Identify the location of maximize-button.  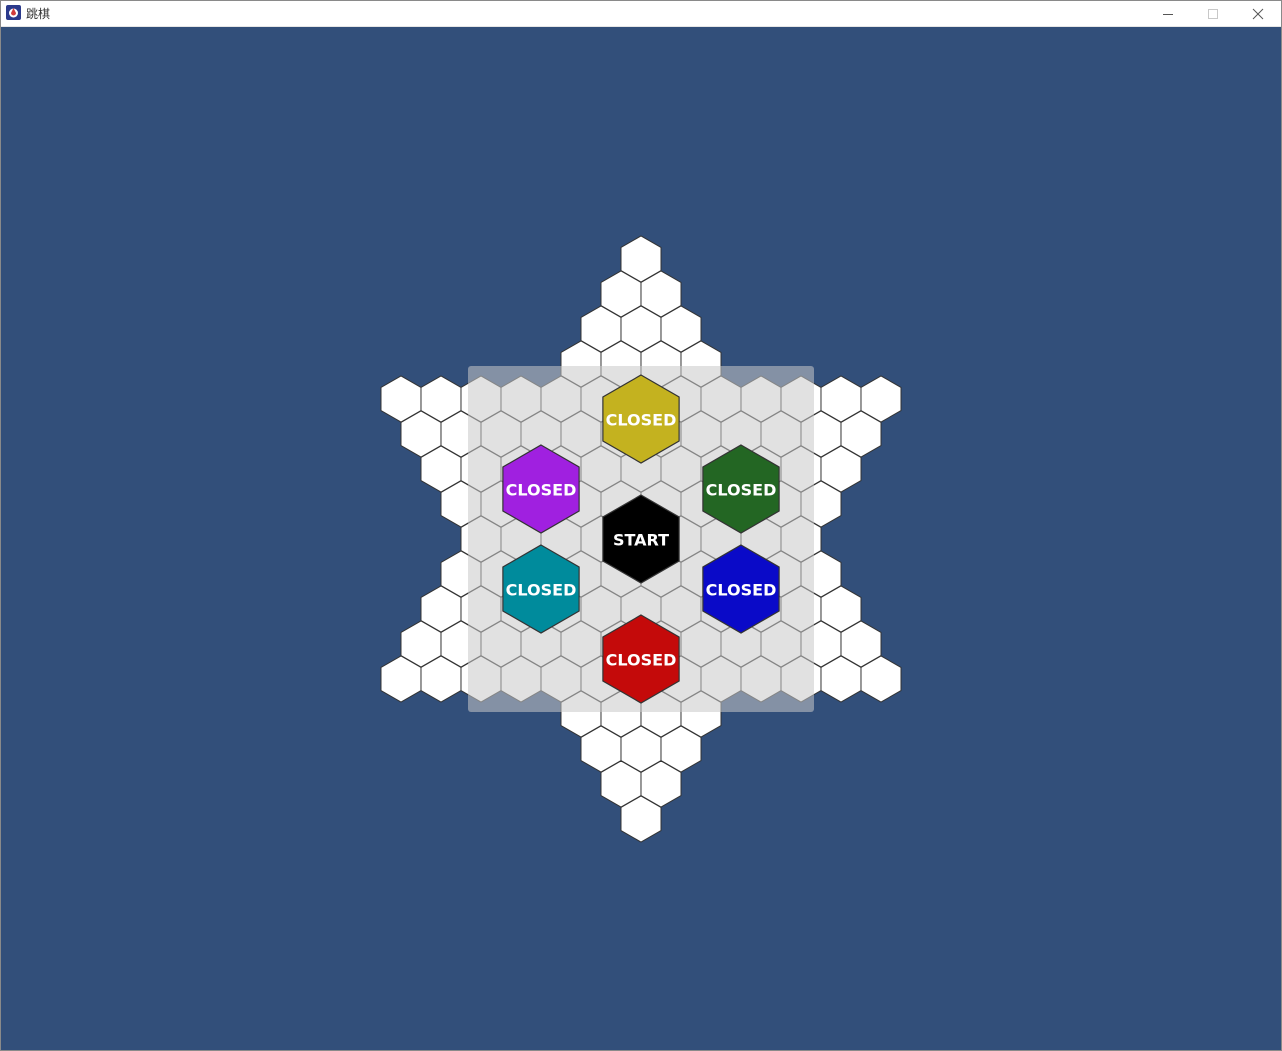
(1212, 13).